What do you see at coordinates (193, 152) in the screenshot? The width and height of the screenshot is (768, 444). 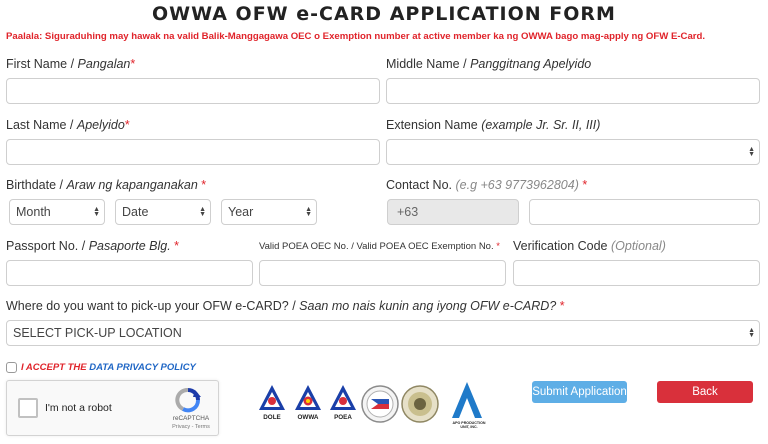 I see `last-name-input` at bounding box center [193, 152].